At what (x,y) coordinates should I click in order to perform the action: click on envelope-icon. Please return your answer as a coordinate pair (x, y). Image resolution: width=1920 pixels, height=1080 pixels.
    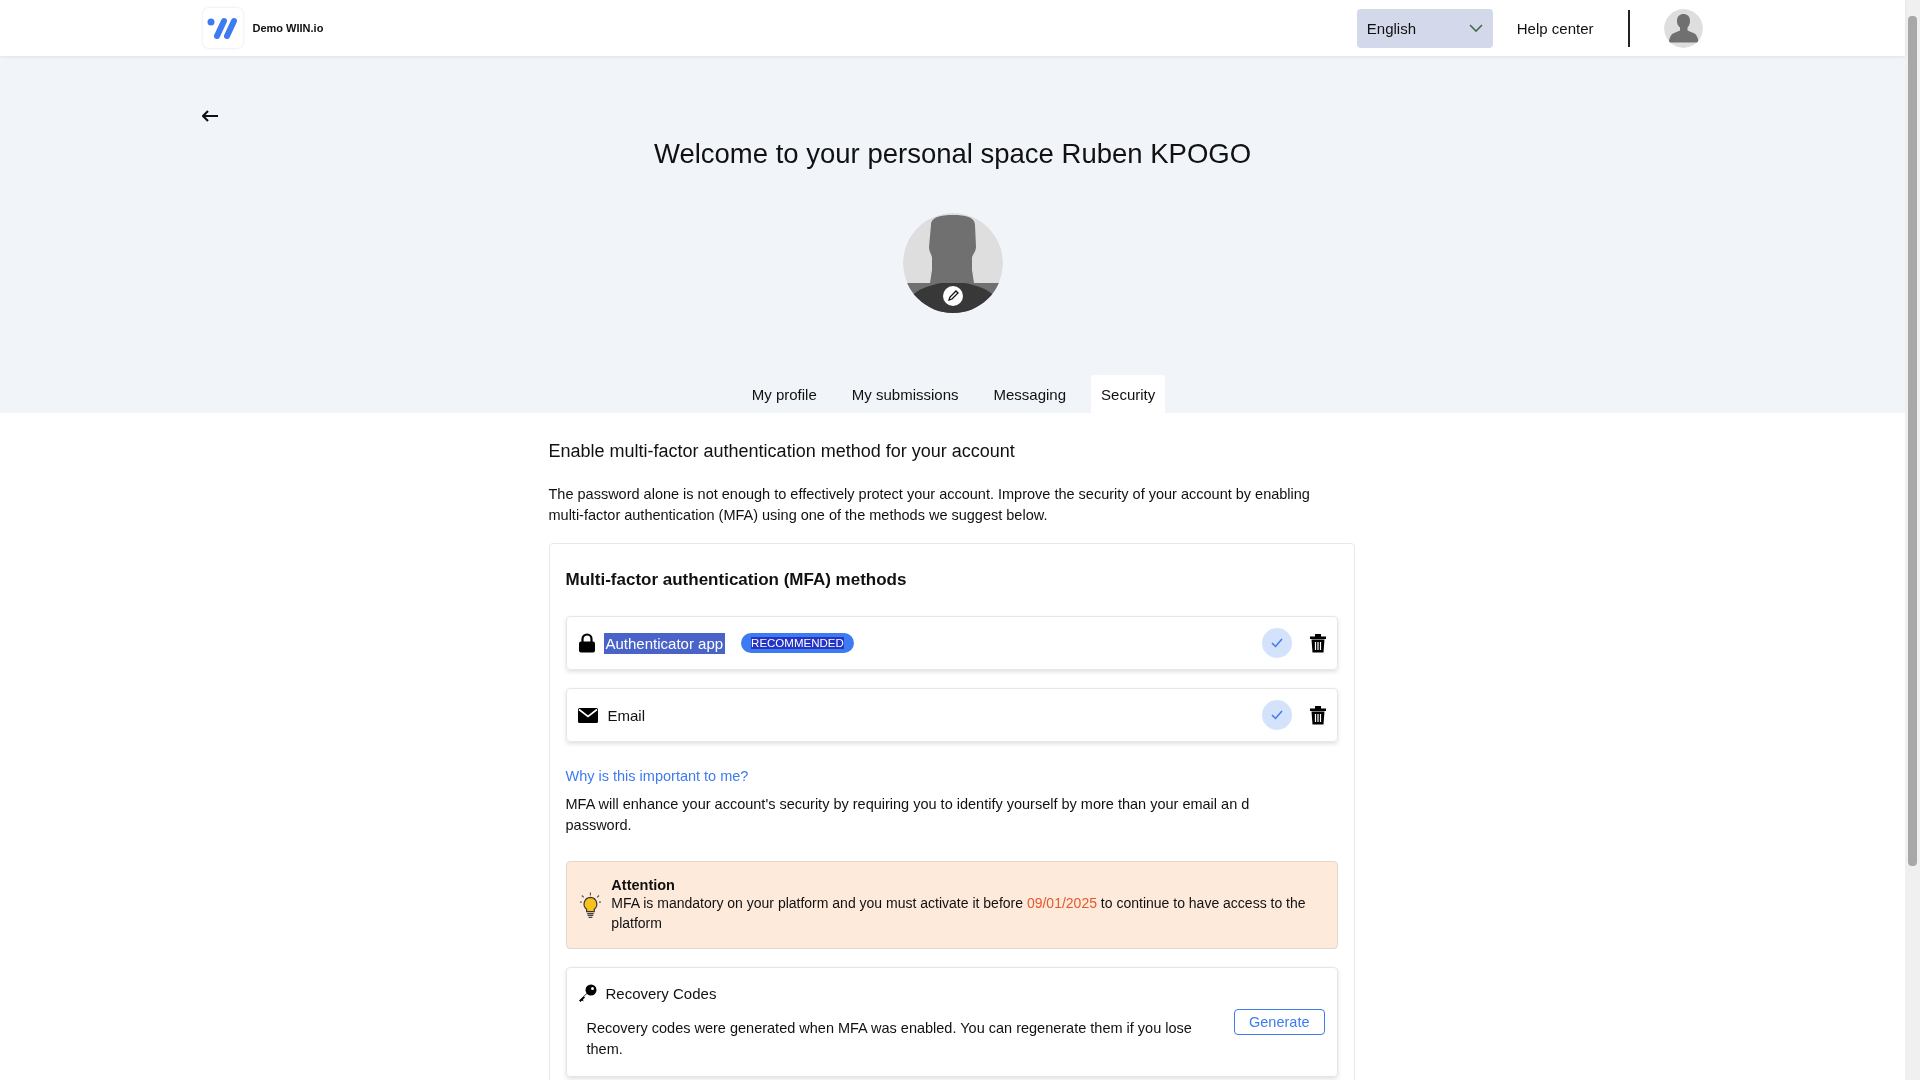
    Looking at the image, I should click on (587, 715).